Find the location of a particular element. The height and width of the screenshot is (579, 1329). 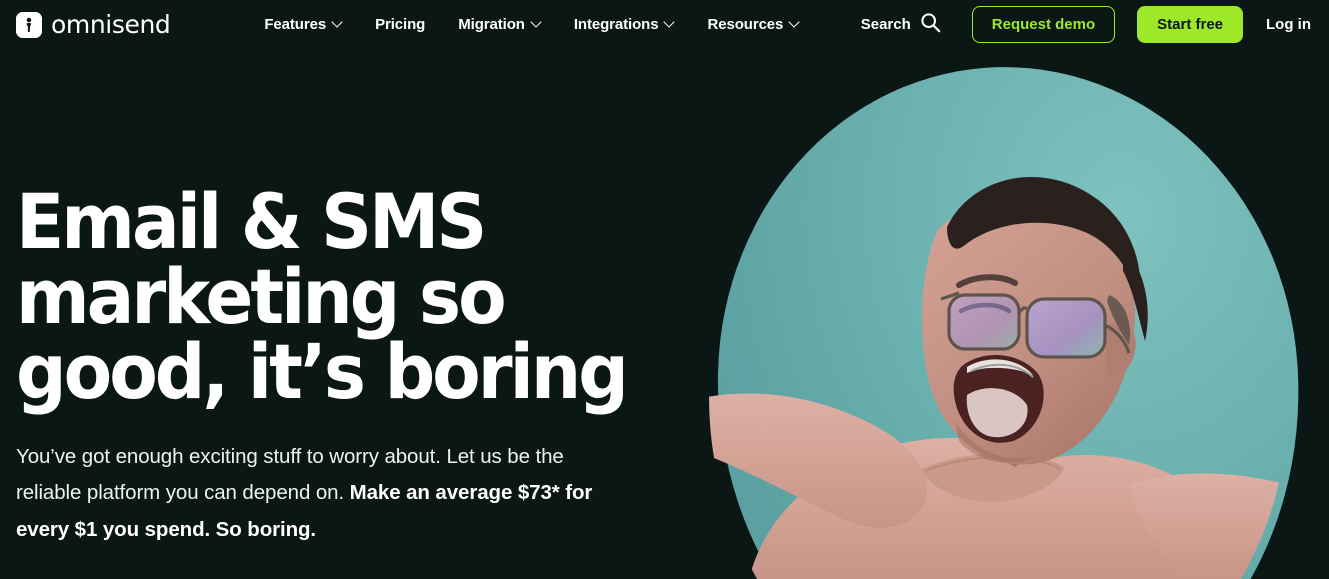

search-label: Search is located at coordinates (885, 24).